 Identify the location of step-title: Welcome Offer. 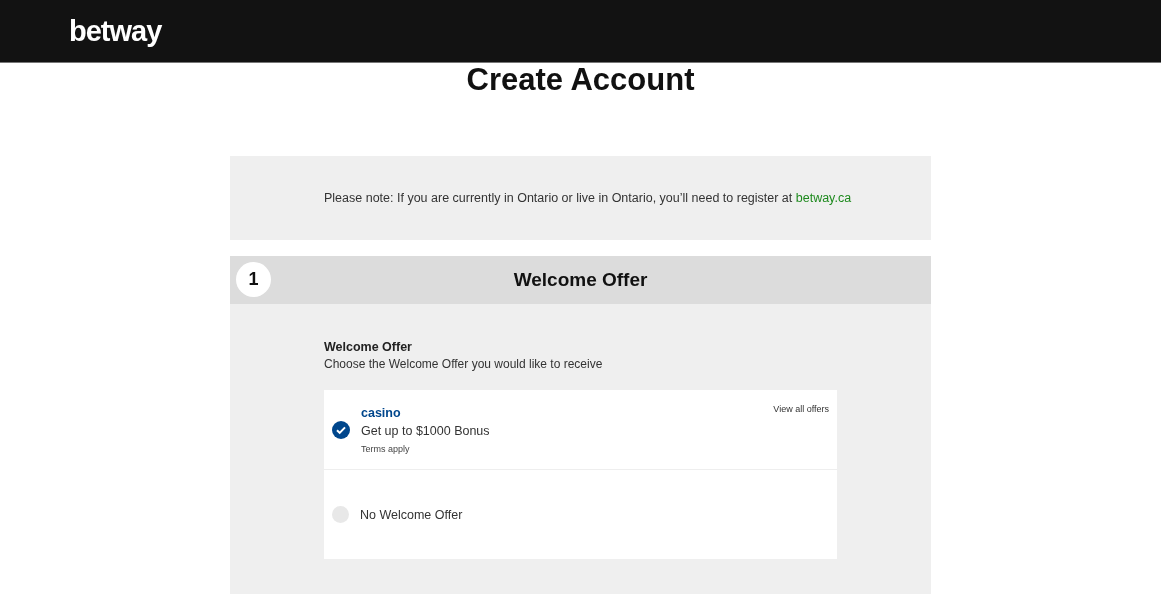
(580, 280).